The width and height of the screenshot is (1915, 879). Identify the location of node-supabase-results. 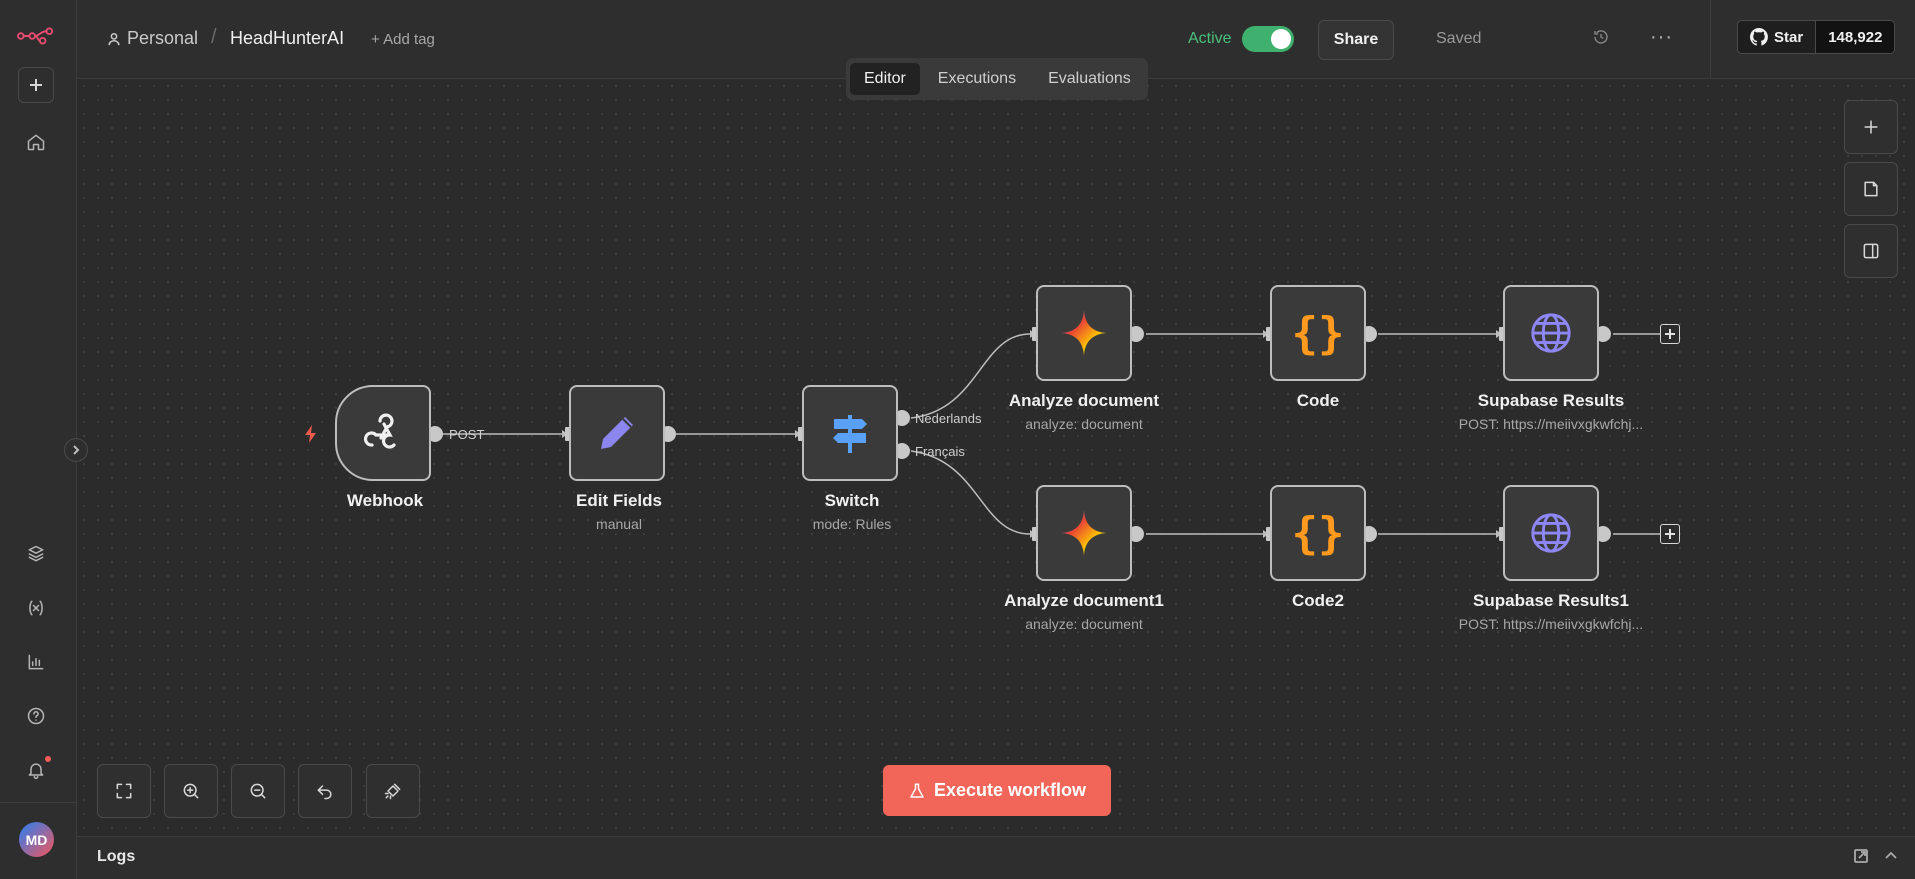
(1551, 333).